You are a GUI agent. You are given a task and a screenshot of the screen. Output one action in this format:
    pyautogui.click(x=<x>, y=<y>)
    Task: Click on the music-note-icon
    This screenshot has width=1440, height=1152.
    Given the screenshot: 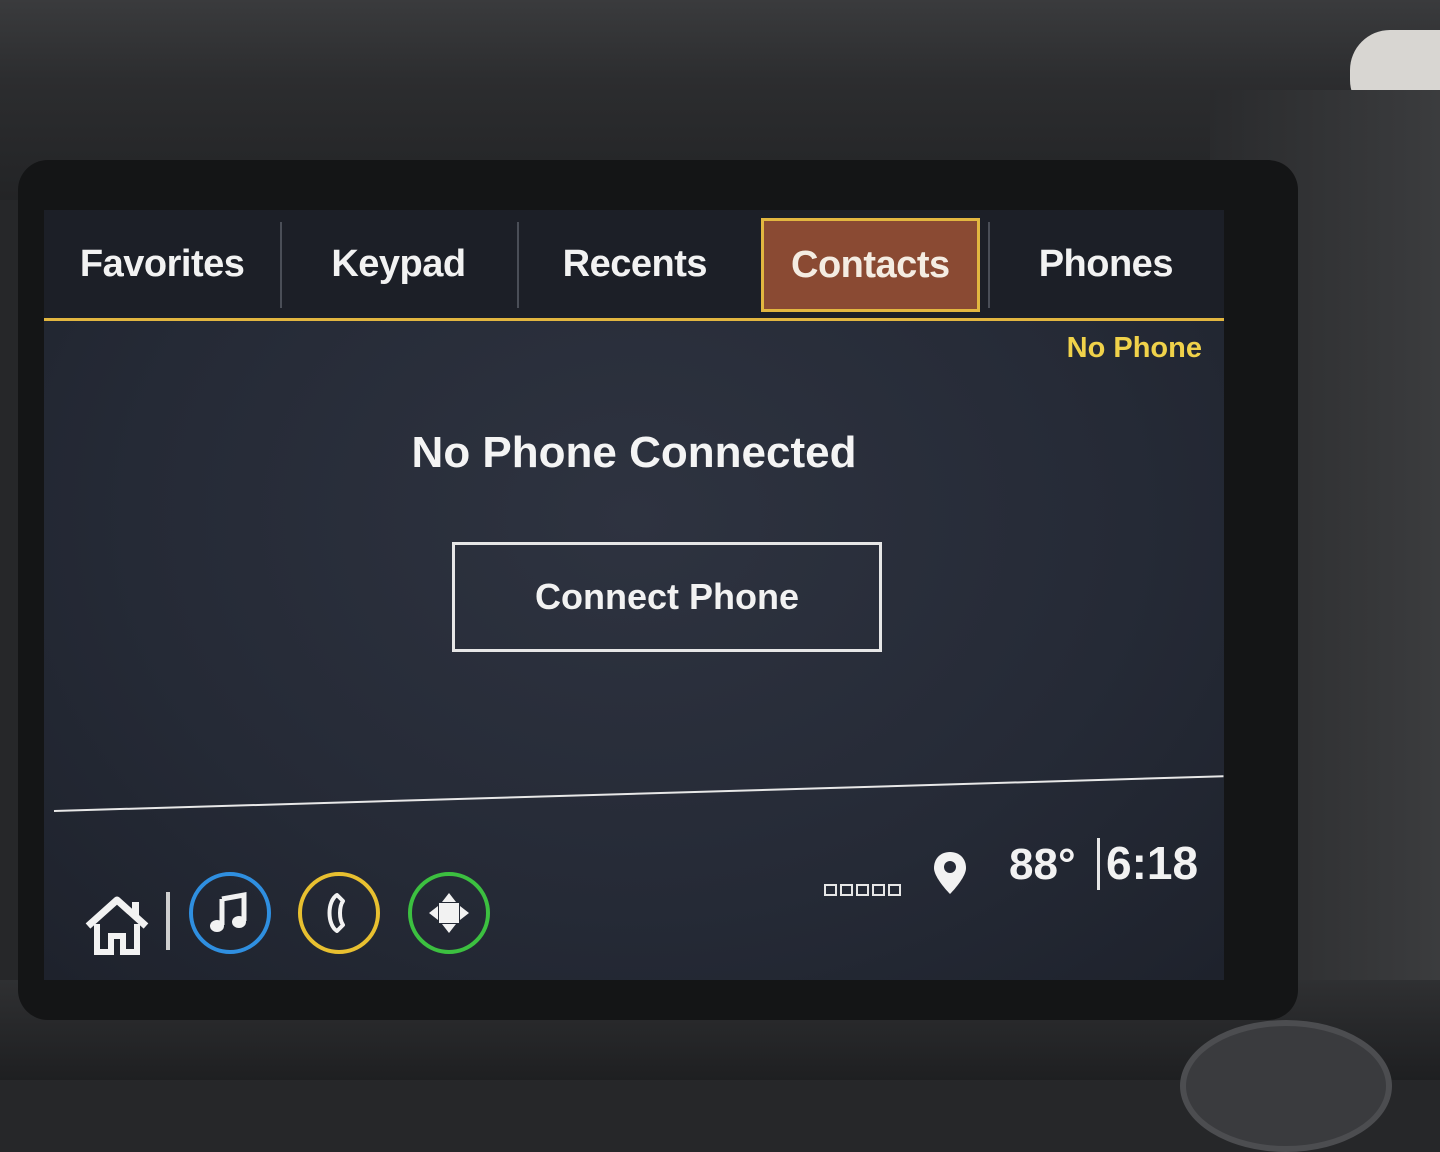 What is the action you would take?
    pyautogui.click(x=228, y=912)
    